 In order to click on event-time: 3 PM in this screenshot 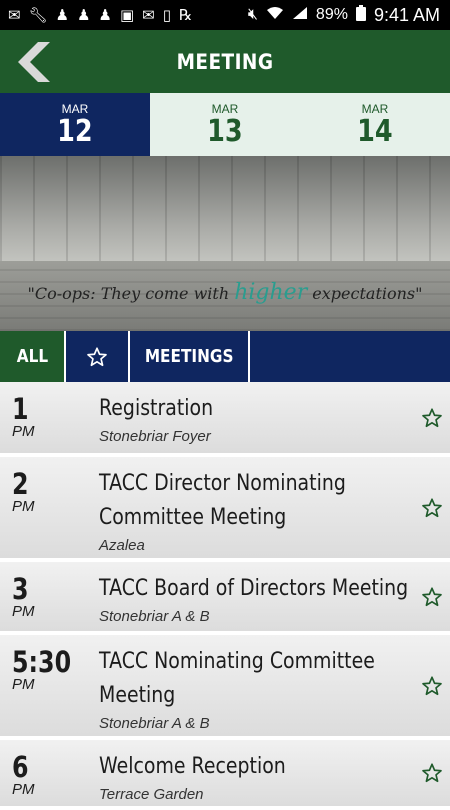, I will do `click(52, 597)`.